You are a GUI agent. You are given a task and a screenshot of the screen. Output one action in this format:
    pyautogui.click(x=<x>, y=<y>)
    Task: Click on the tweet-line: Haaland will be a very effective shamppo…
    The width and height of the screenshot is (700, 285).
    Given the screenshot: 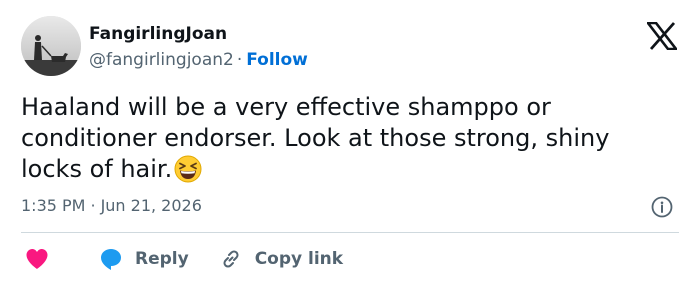 What is the action you would take?
    pyautogui.click(x=286, y=107)
    